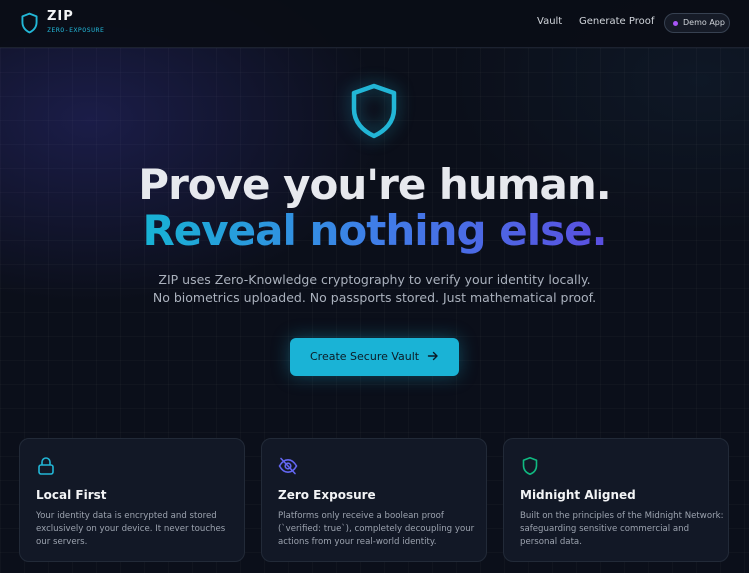 Image resolution: width=749 pixels, height=573 pixels. What do you see at coordinates (374, 184) in the screenshot?
I see `hero-title-line1: Prove you're human.` at bounding box center [374, 184].